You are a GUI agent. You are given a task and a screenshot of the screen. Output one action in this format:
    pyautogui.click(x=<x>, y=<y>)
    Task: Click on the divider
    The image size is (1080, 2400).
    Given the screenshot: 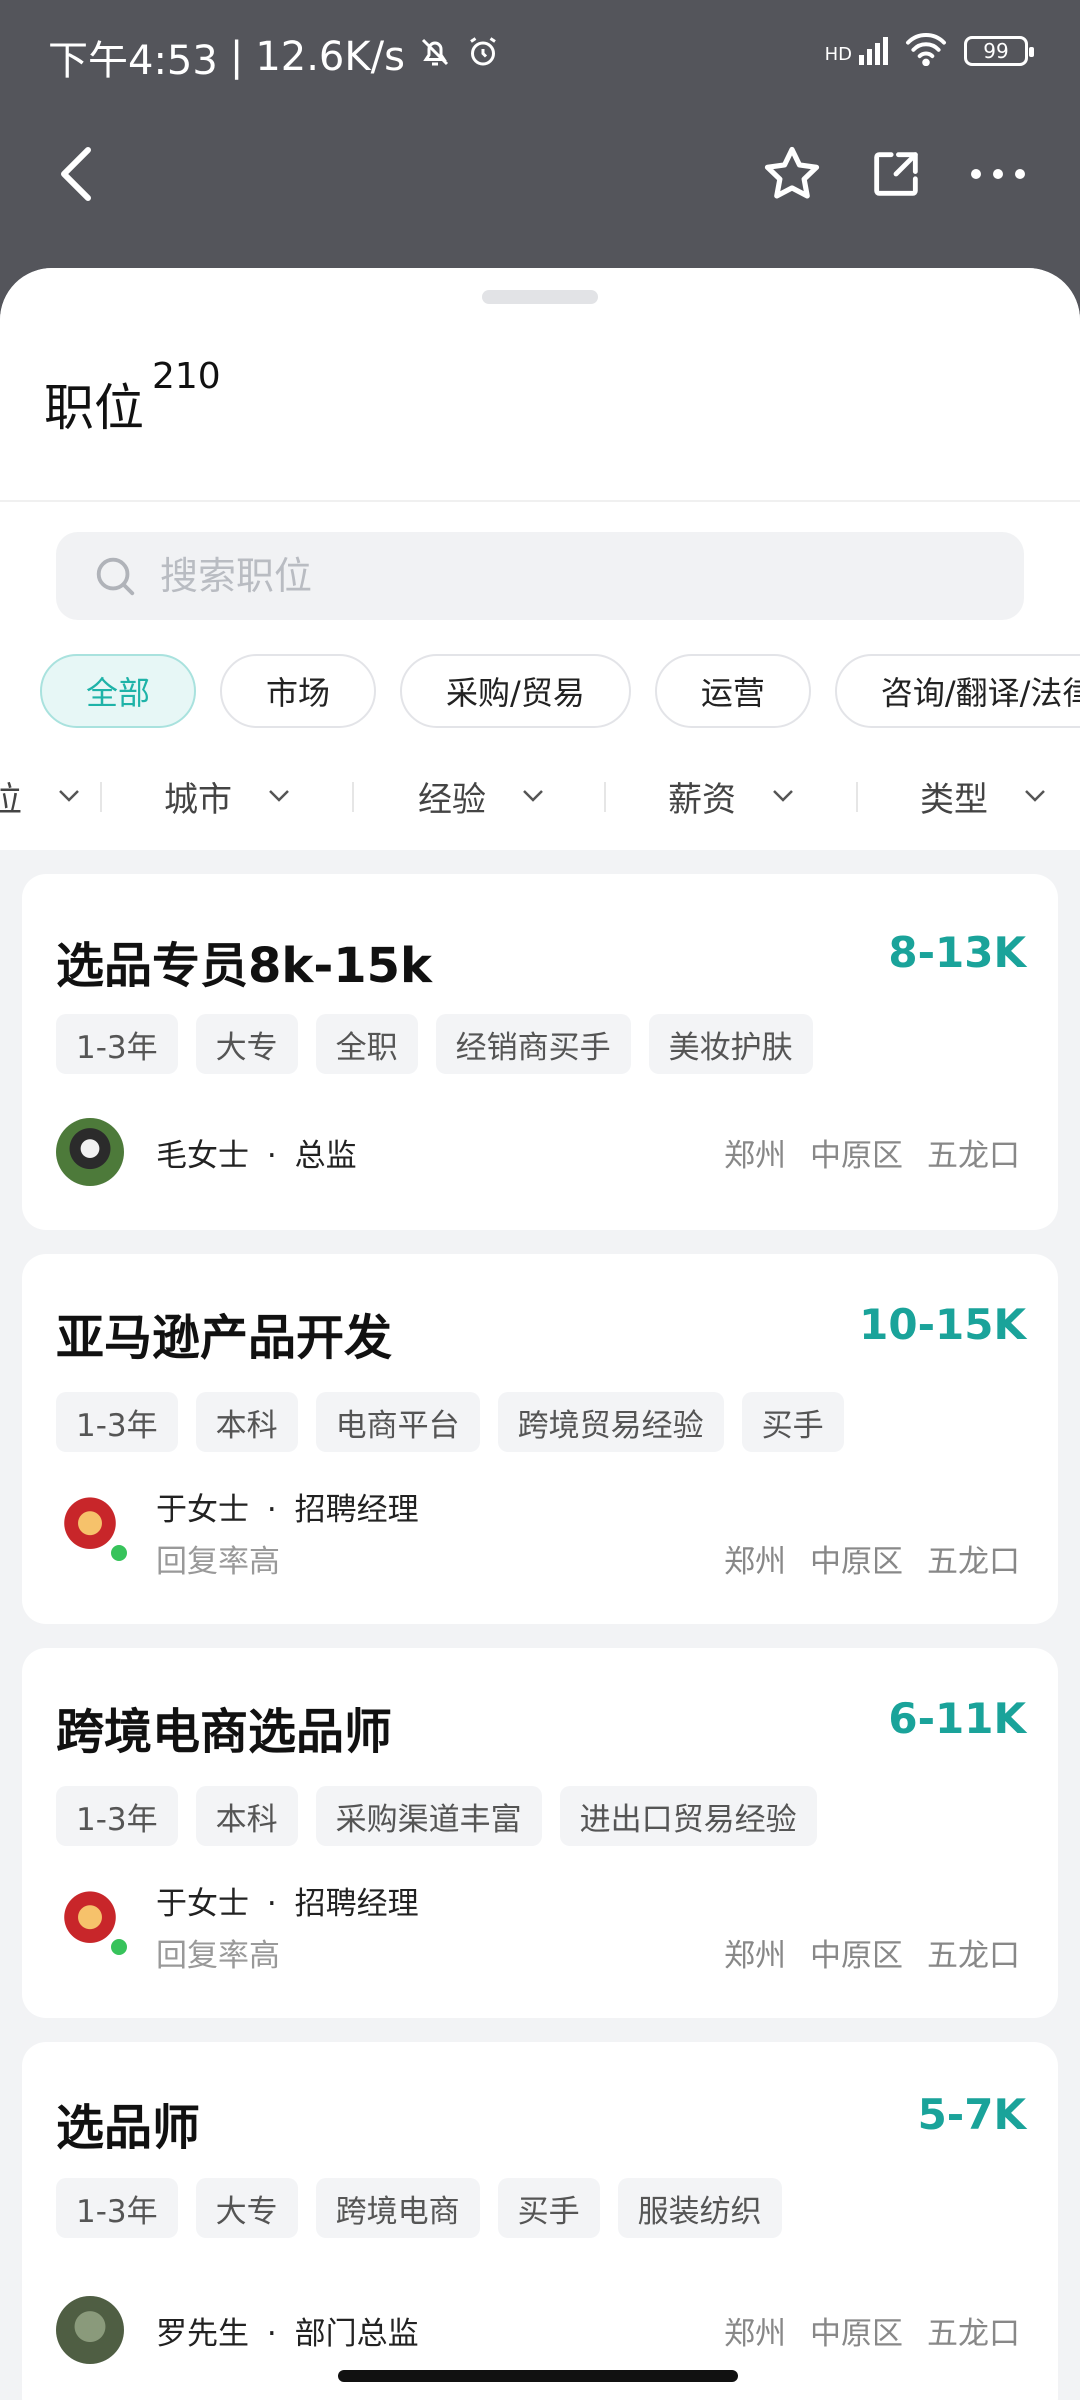 What is the action you would take?
    pyautogui.click(x=540, y=501)
    